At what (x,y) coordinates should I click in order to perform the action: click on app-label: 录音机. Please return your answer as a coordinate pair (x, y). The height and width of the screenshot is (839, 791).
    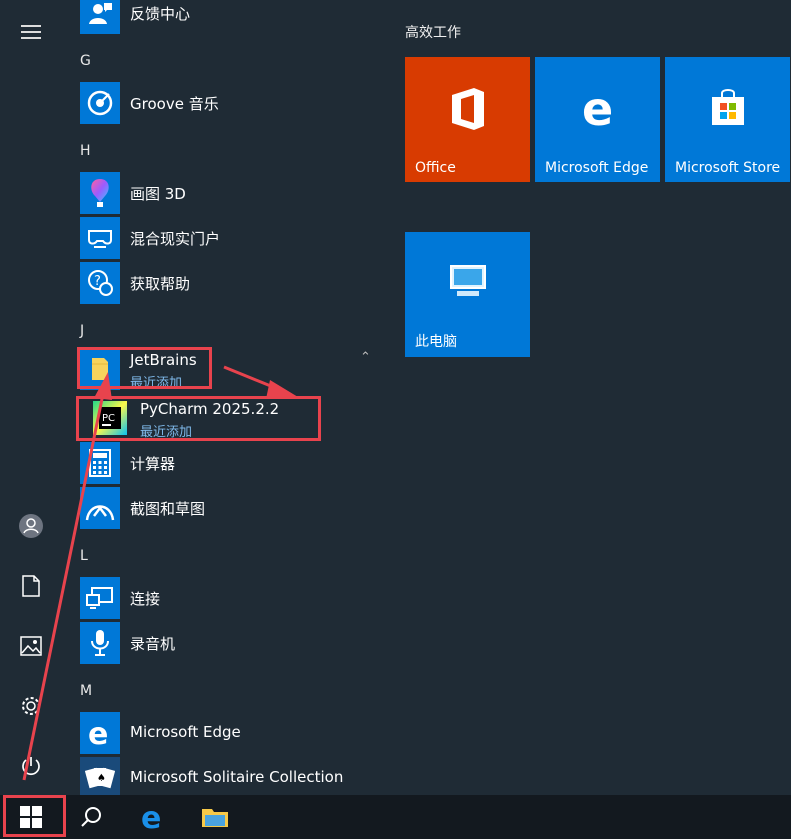
    Looking at the image, I should click on (153, 644).